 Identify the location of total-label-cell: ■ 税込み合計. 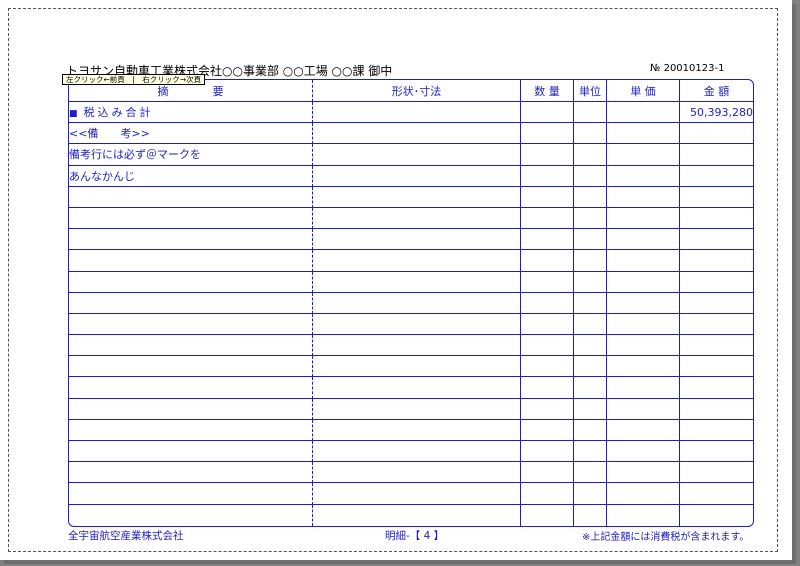
(191, 113).